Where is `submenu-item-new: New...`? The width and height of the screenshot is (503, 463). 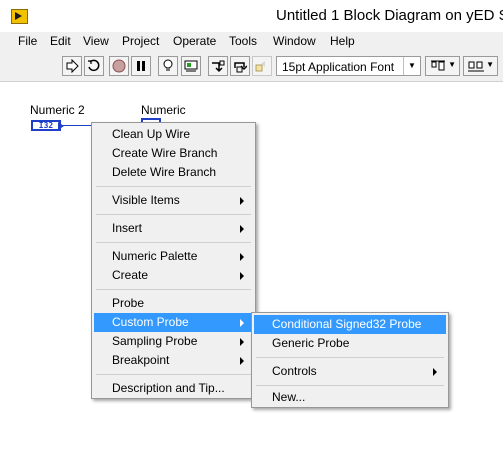
submenu-item-new: New... is located at coordinates (350, 397).